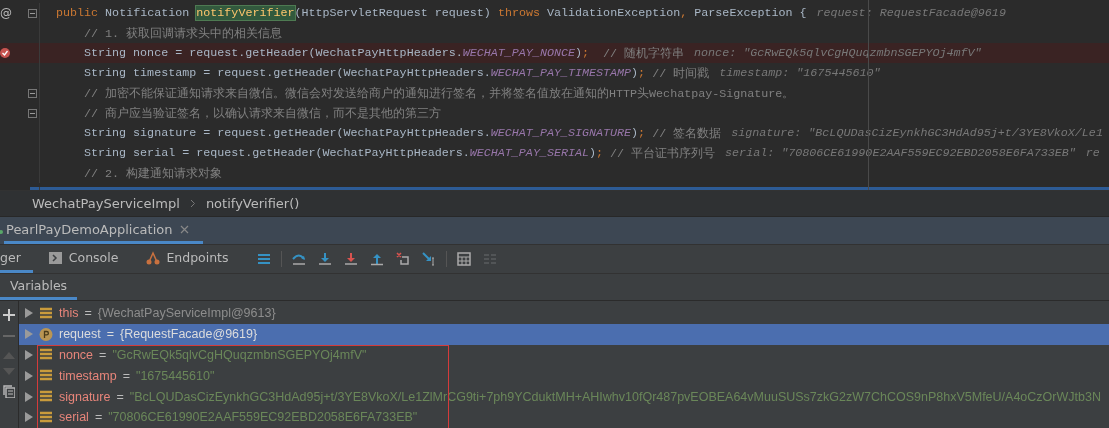 This screenshot has width=1109, height=428. Describe the element at coordinates (684, 13) in the screenshot. I see `code-text: ,` at that location.